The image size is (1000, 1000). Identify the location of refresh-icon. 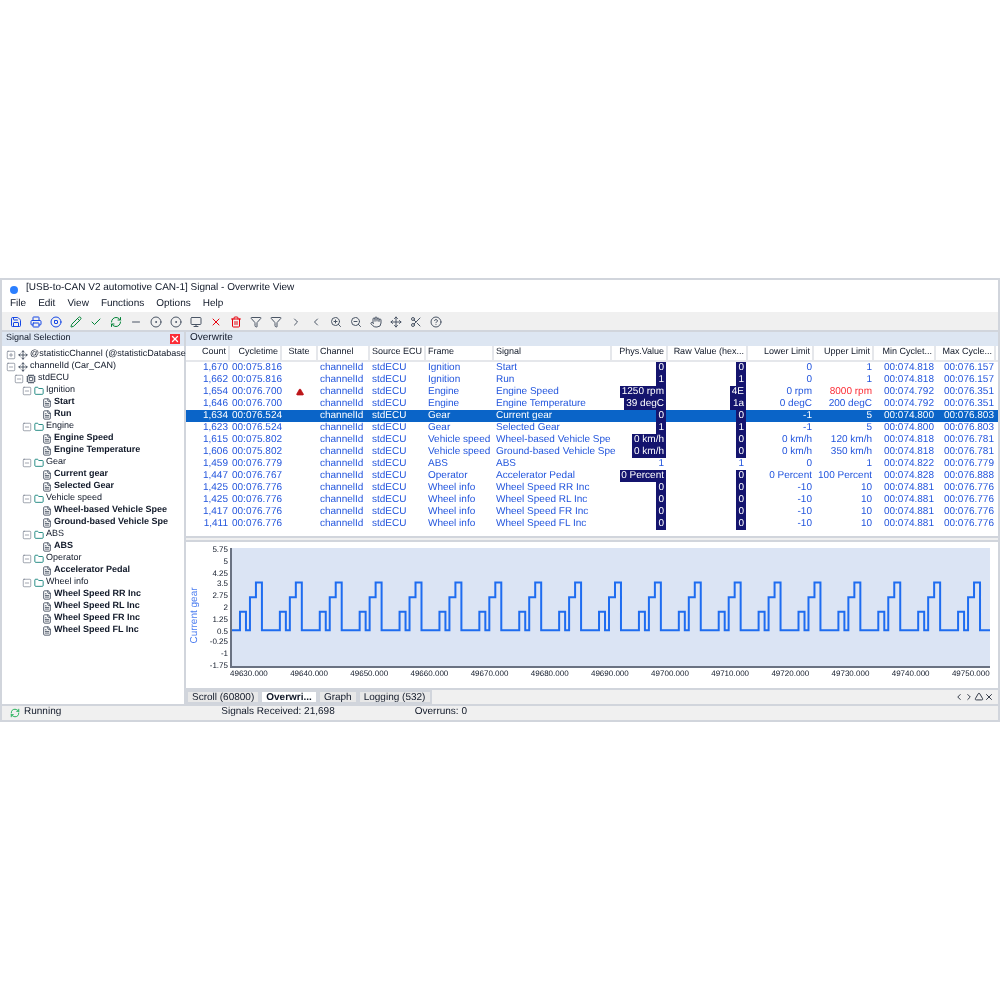
(116, 321).